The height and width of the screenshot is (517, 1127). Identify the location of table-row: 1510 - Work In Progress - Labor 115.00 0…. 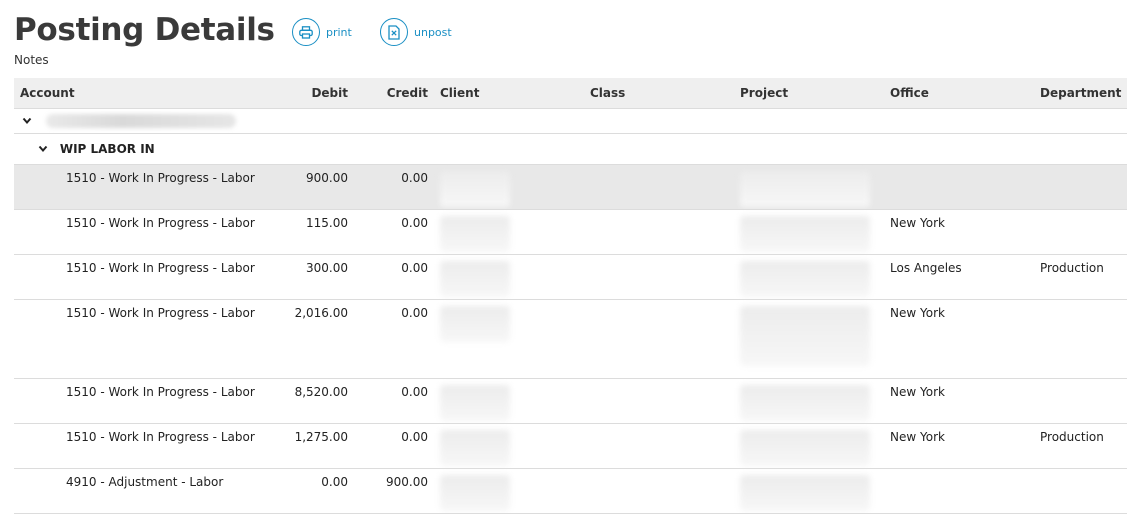
(570, 232).